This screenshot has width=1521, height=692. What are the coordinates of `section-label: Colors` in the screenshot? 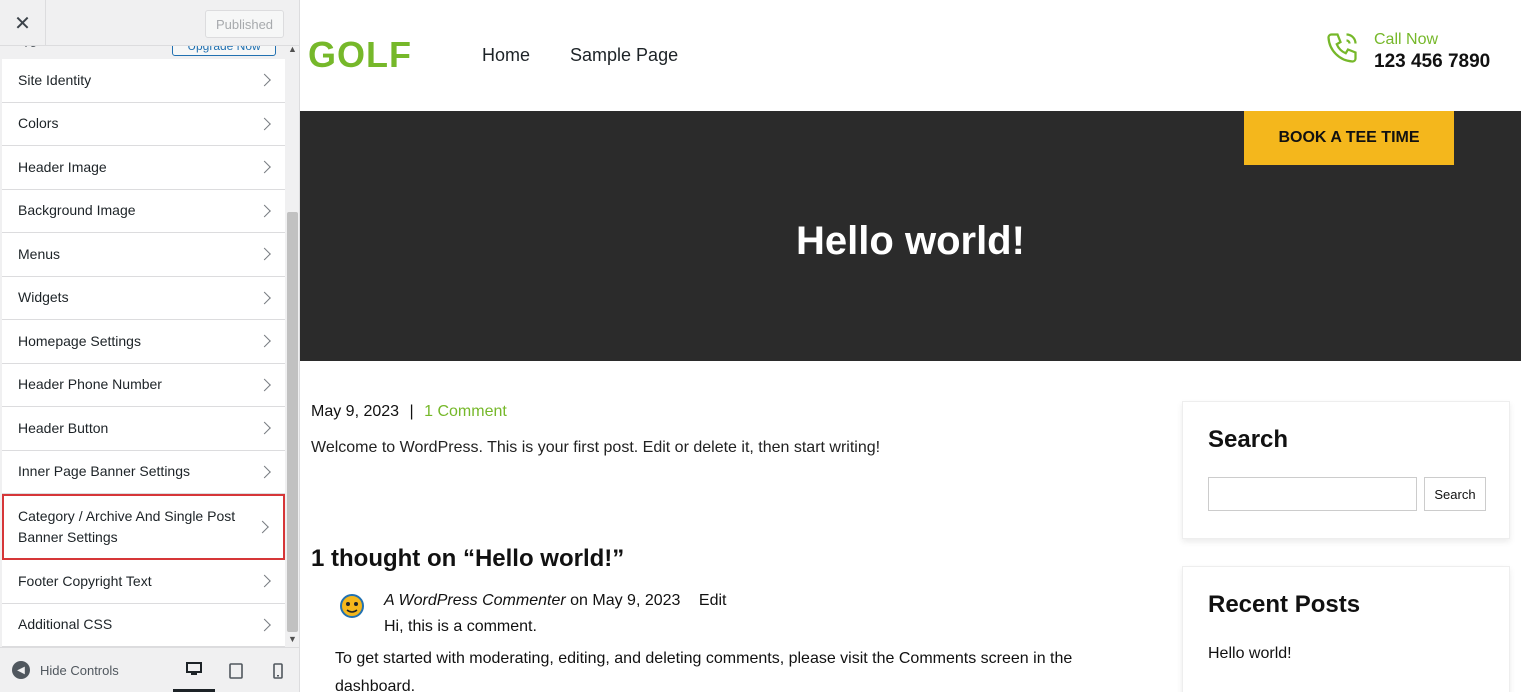 It's located at (38, 123).